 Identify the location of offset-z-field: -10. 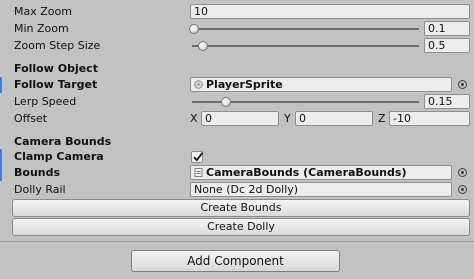
(429, 118).